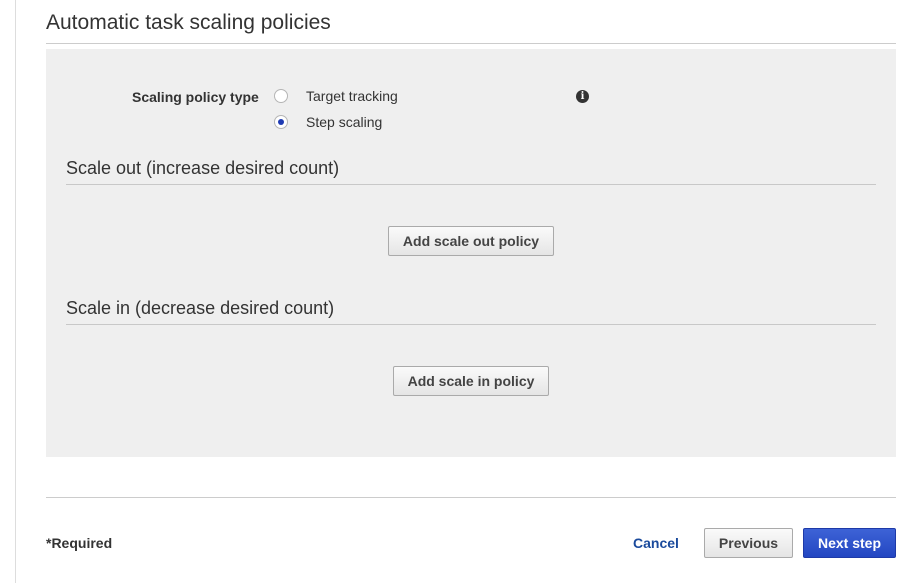  I want to click on info-icon: i, so click(582, 96).